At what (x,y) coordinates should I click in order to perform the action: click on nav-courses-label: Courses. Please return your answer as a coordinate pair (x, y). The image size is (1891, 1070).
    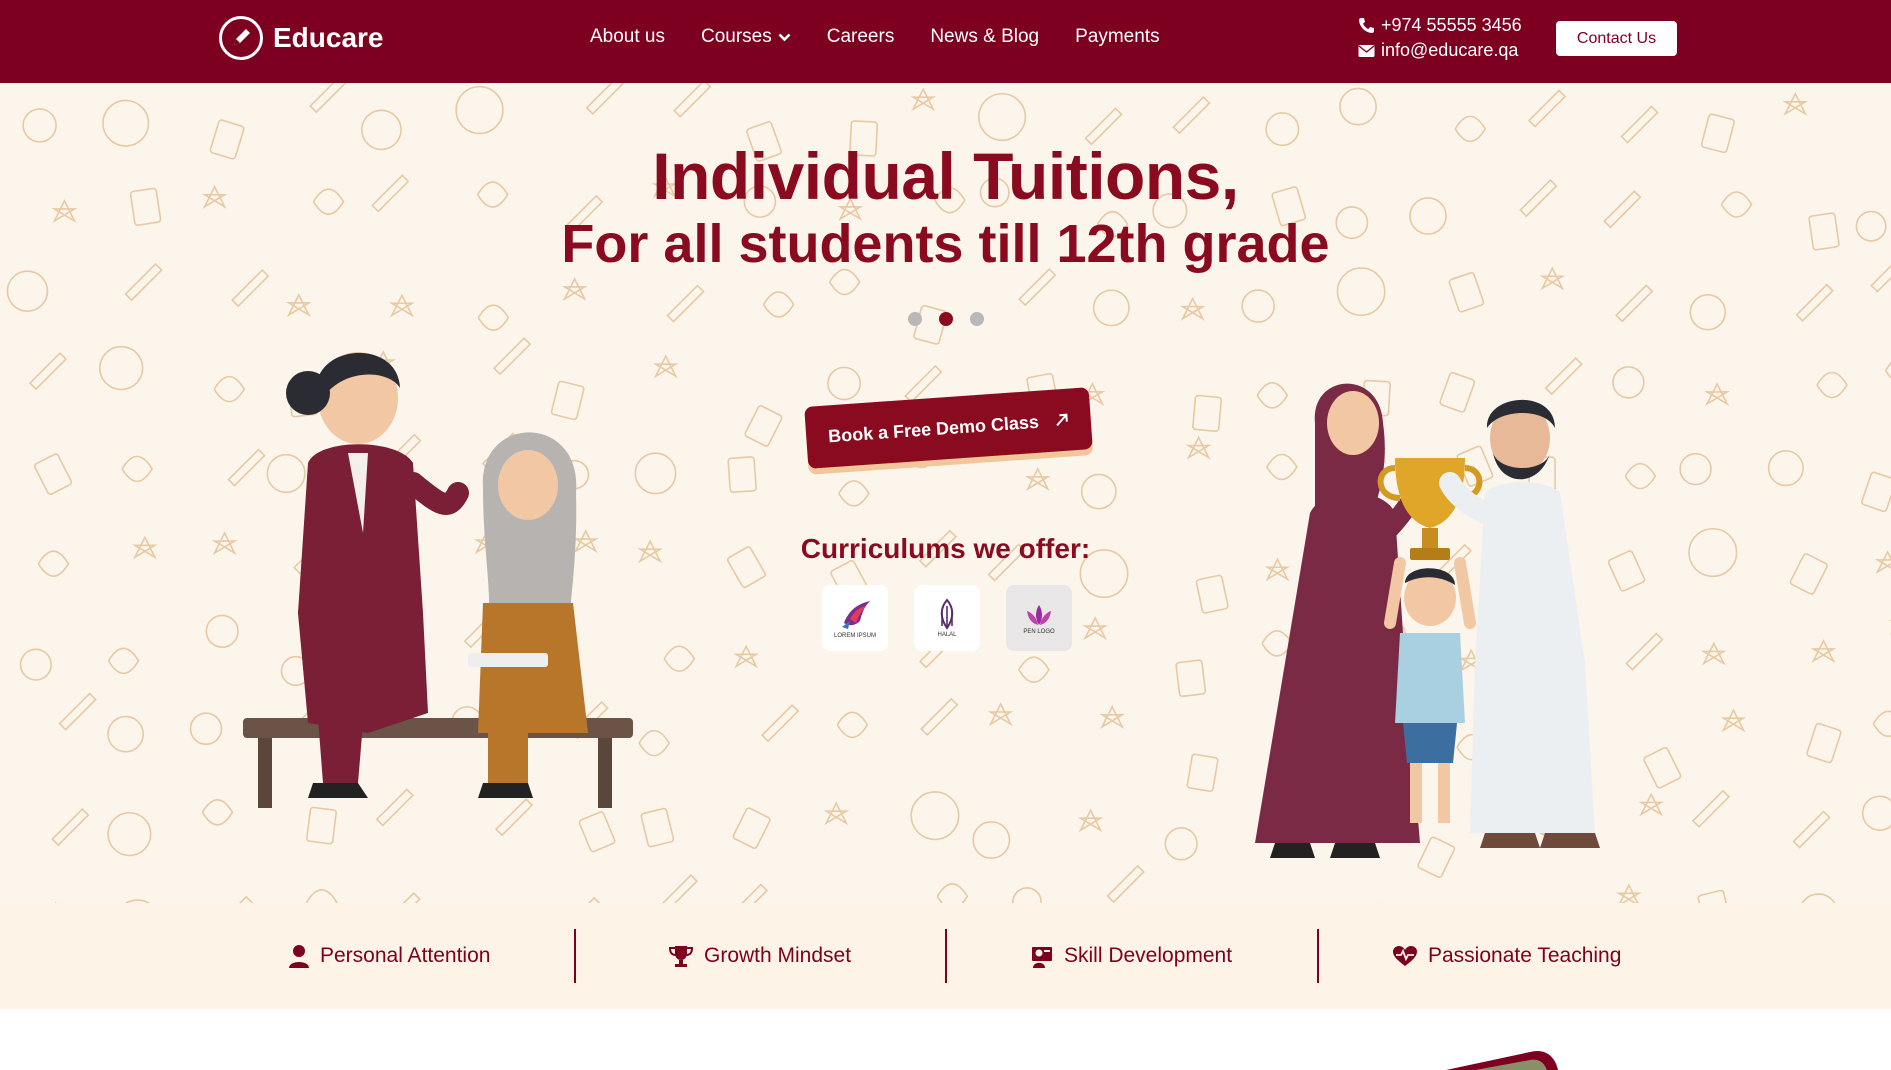
    Looking at the image, I should click on (736, 36).